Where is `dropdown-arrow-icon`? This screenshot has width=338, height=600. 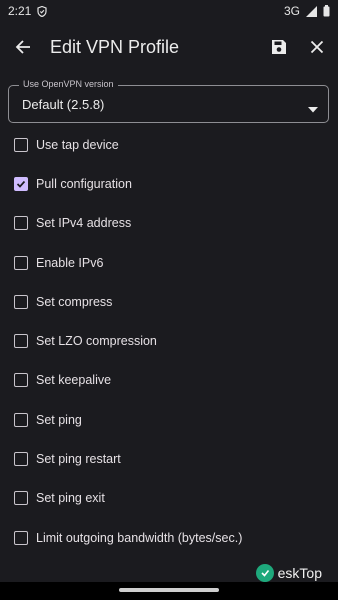
dropdown-arrow-icon is located at coordinates (313, 109).